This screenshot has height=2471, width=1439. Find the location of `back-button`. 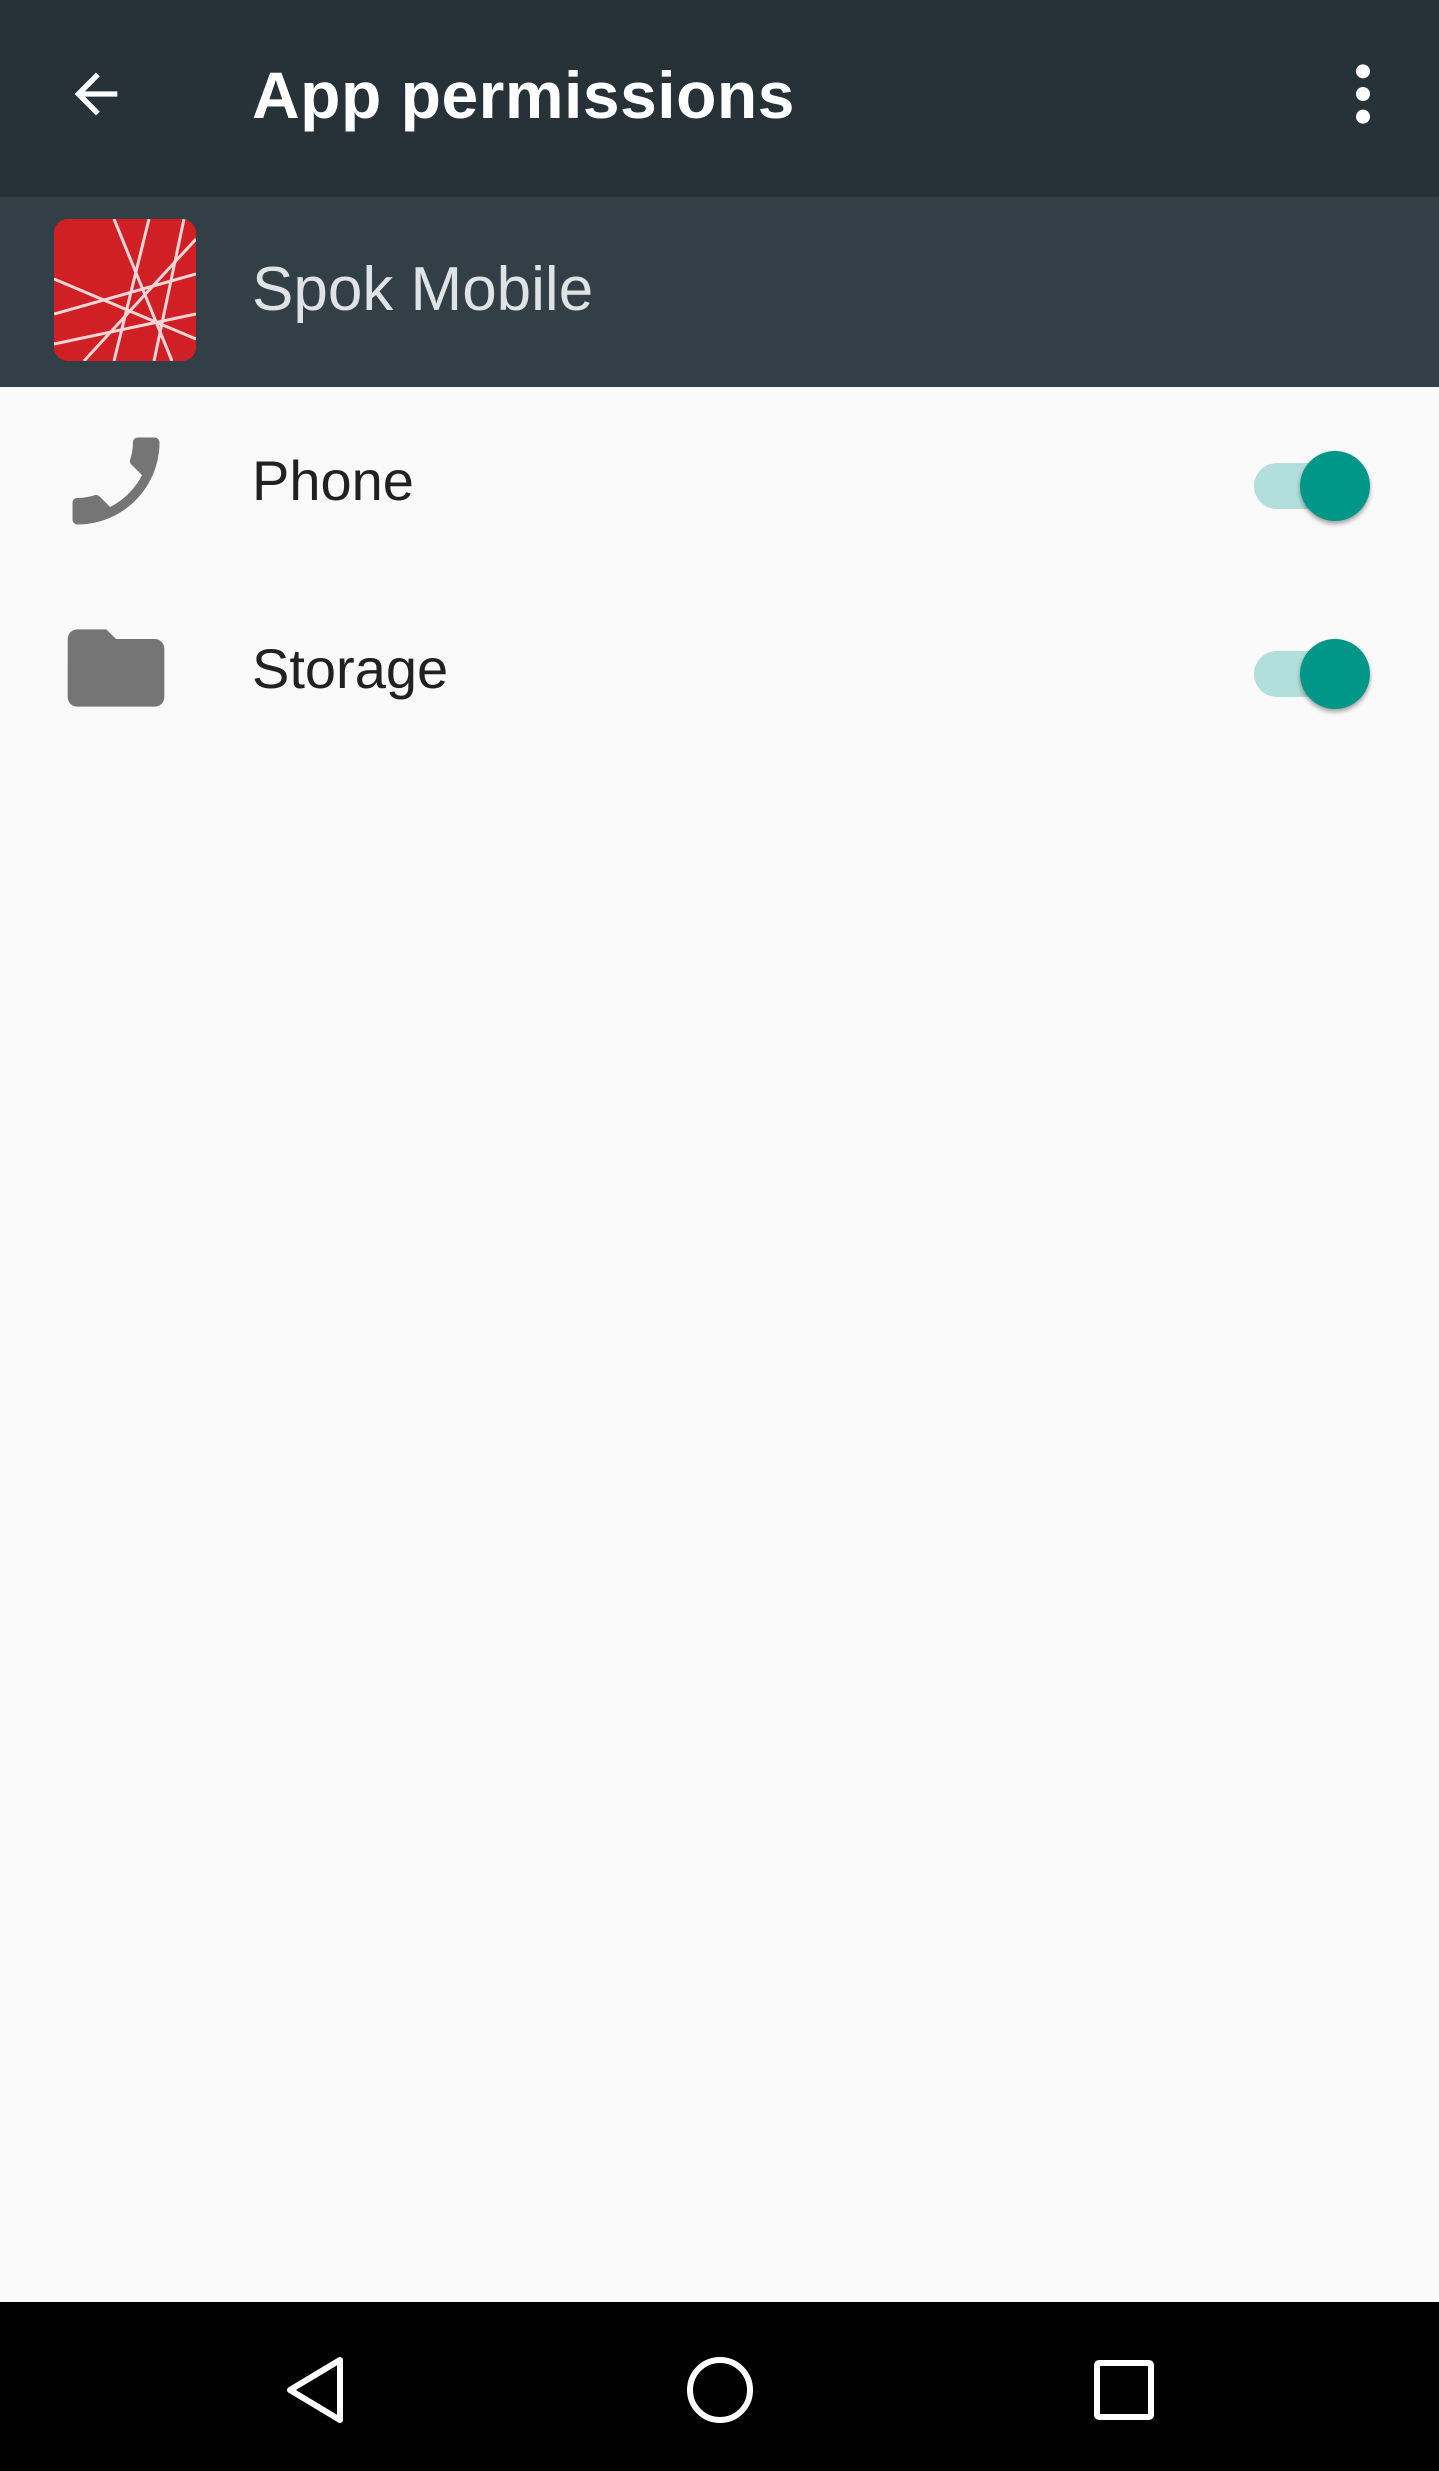

back-button is located at coordinates (96, 94).